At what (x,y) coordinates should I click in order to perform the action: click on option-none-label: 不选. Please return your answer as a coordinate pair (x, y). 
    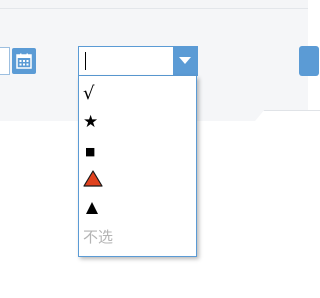
    Looking at the image, I should click on (98, 236).